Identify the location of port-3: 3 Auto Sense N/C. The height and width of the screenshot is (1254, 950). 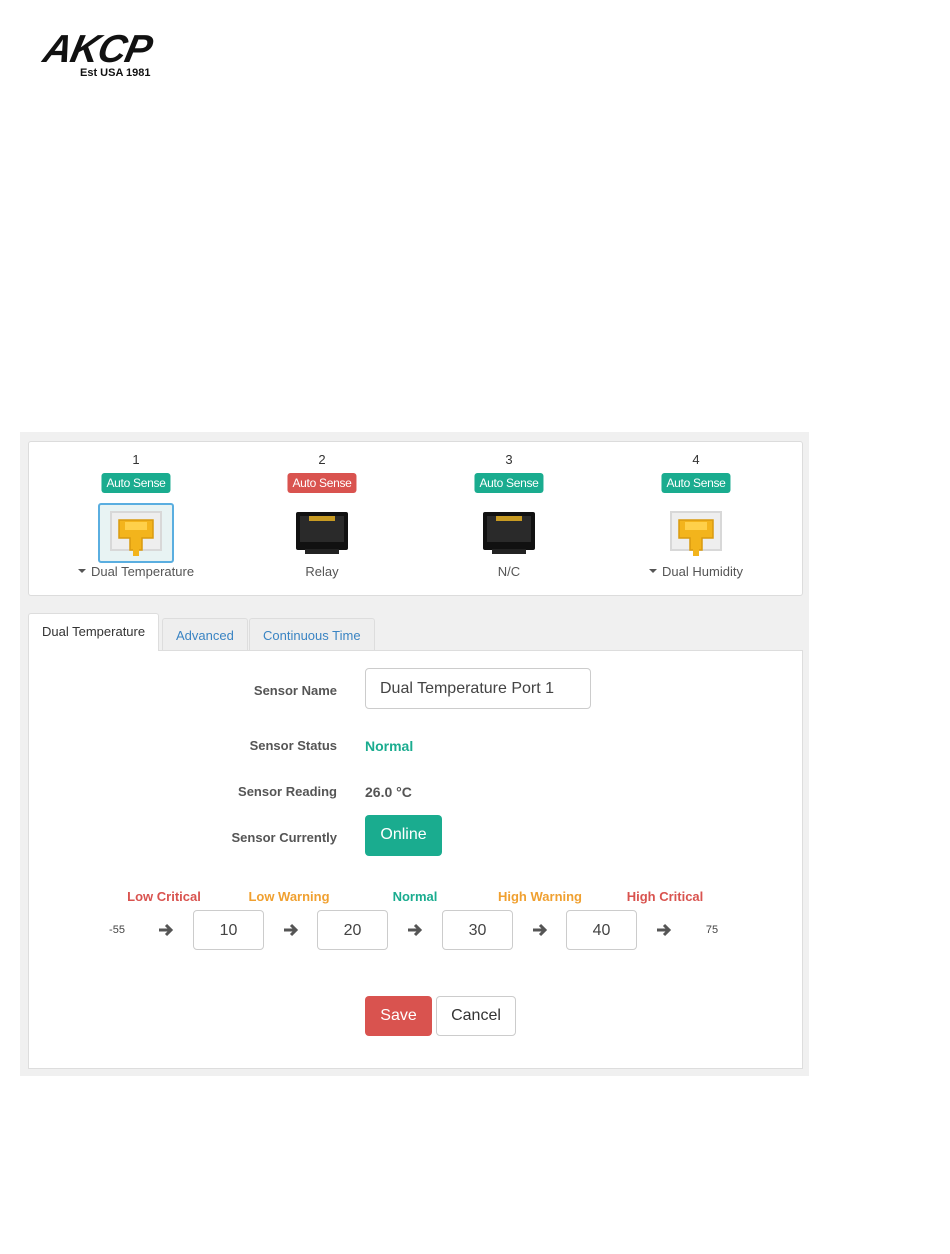
(509, 517).